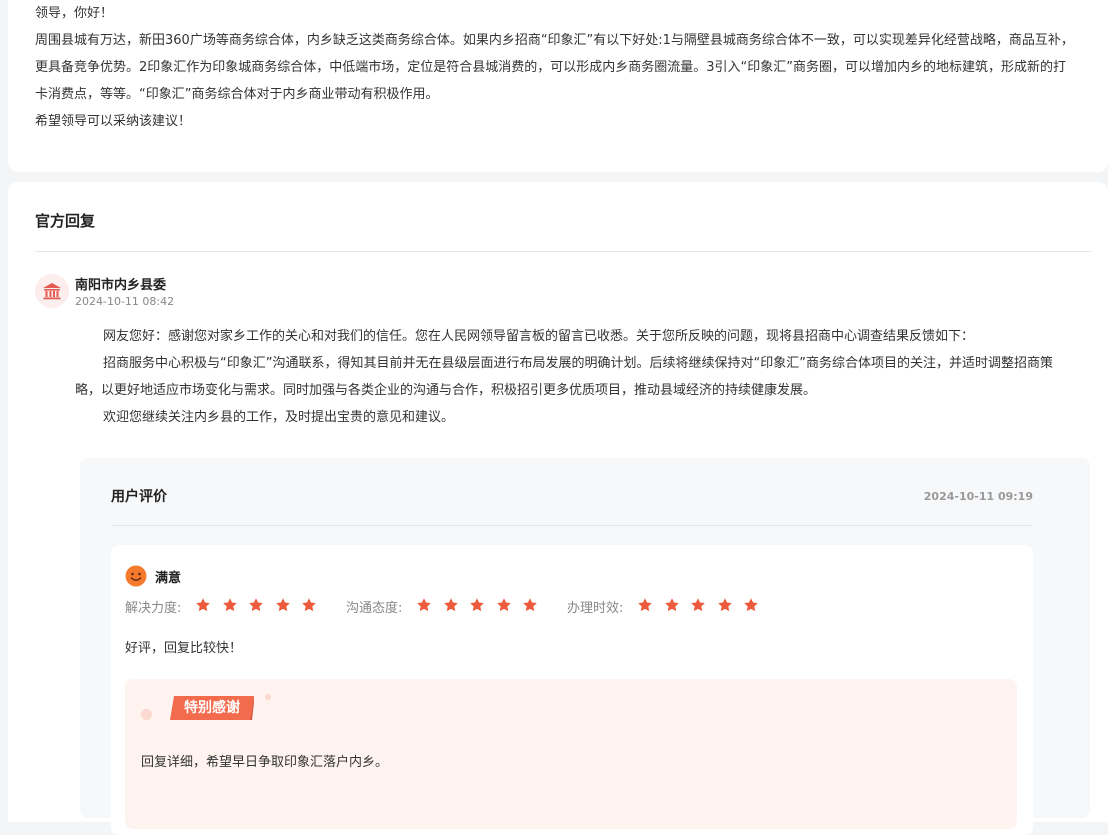 Image resolution: width=1108 pixels, height=835 pixels. Describe the element at coordinates (237, 94) in the screenshot. I see `message-body-line: 卡消费点，等等。“印象汇”商务综合体对于内乡商业带动有积极作用。` at that location.